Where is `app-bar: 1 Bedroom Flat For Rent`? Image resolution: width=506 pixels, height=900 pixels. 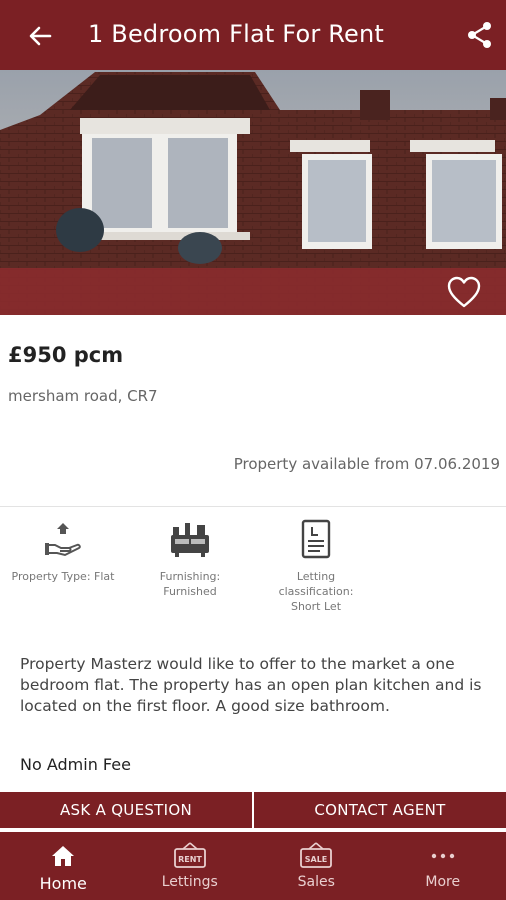 app-bar: 1 Bedroom Flat For Rent is located at coordinates (253, 35).